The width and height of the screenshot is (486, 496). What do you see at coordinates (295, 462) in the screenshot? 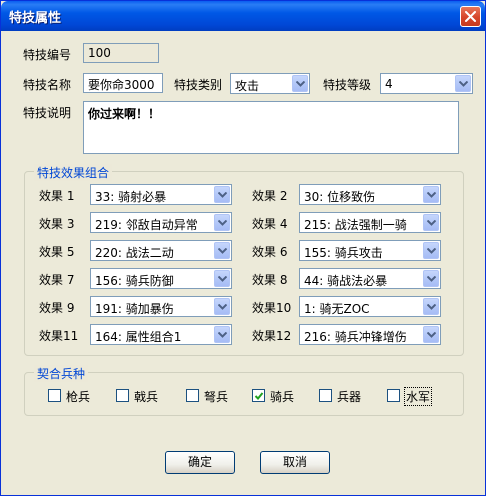
I see `cancel-button: 取消` at bounding box center [295, 462].